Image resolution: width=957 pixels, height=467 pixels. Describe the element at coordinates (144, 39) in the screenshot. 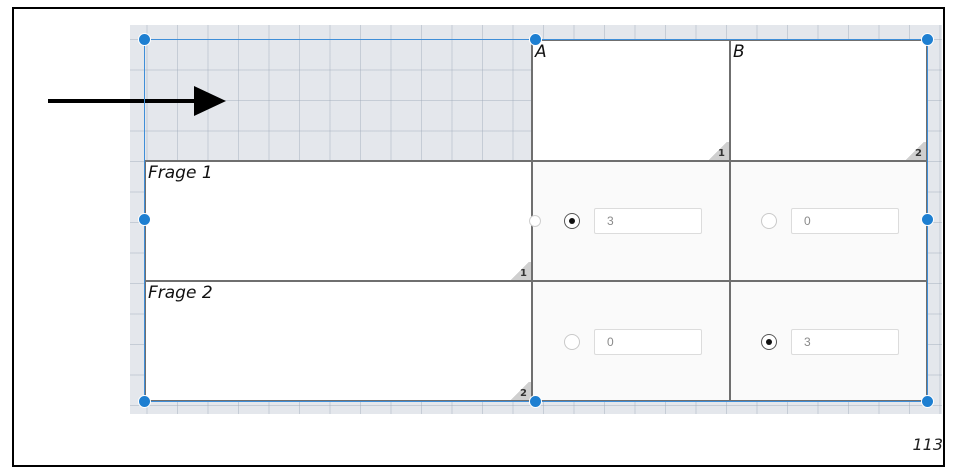

I see `resize-handle-top-left` at that location.